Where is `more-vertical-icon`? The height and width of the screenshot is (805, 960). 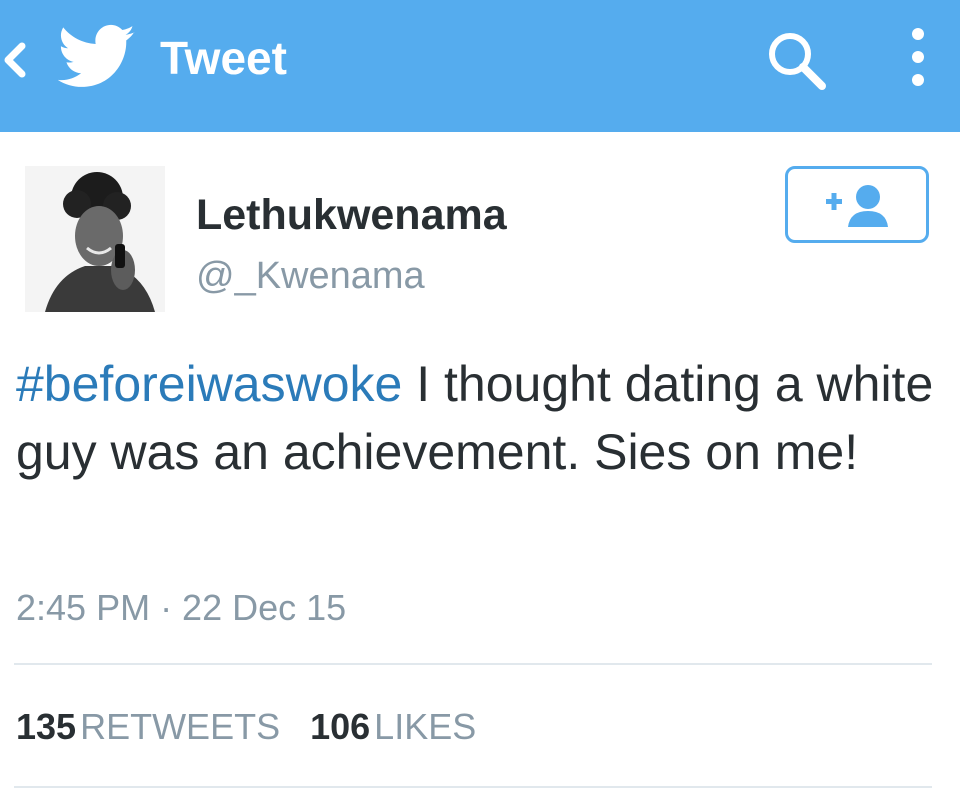
more-vertical-icon is located at coordinates (918, 57).